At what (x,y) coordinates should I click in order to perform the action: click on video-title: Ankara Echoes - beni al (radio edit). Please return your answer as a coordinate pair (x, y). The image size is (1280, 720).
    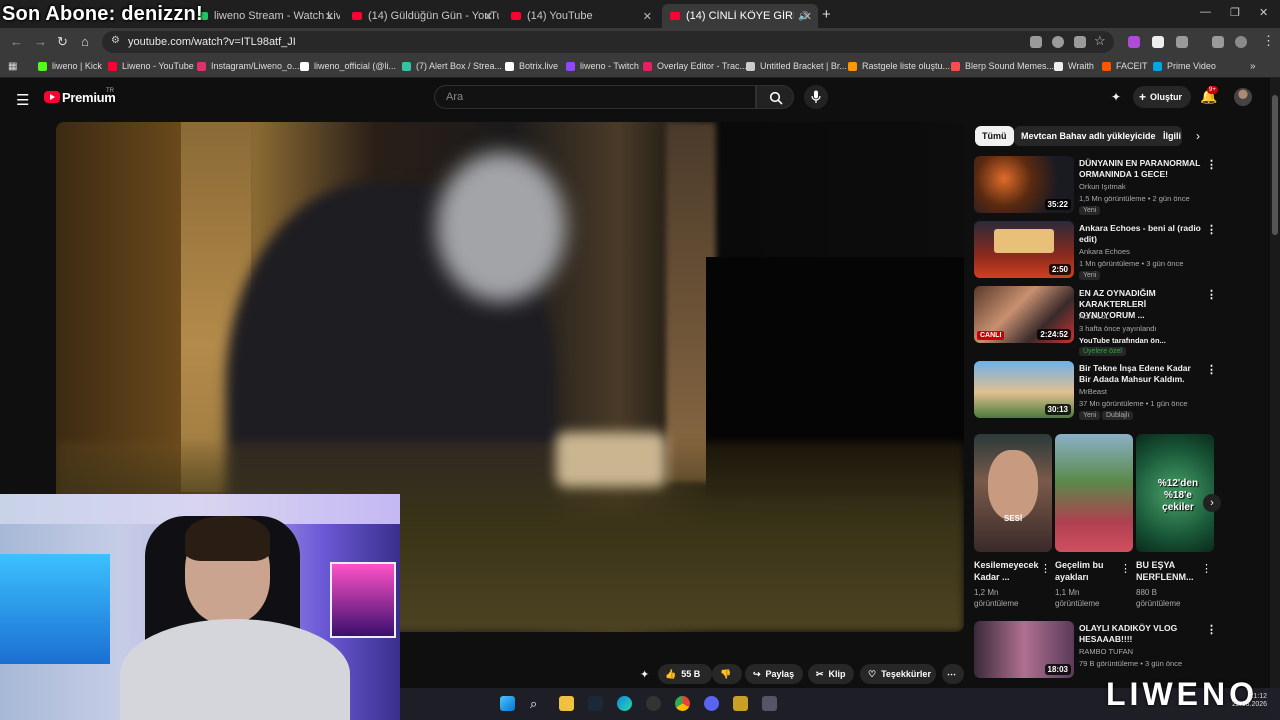
    Looking at the image, I should click on (1141, 234).